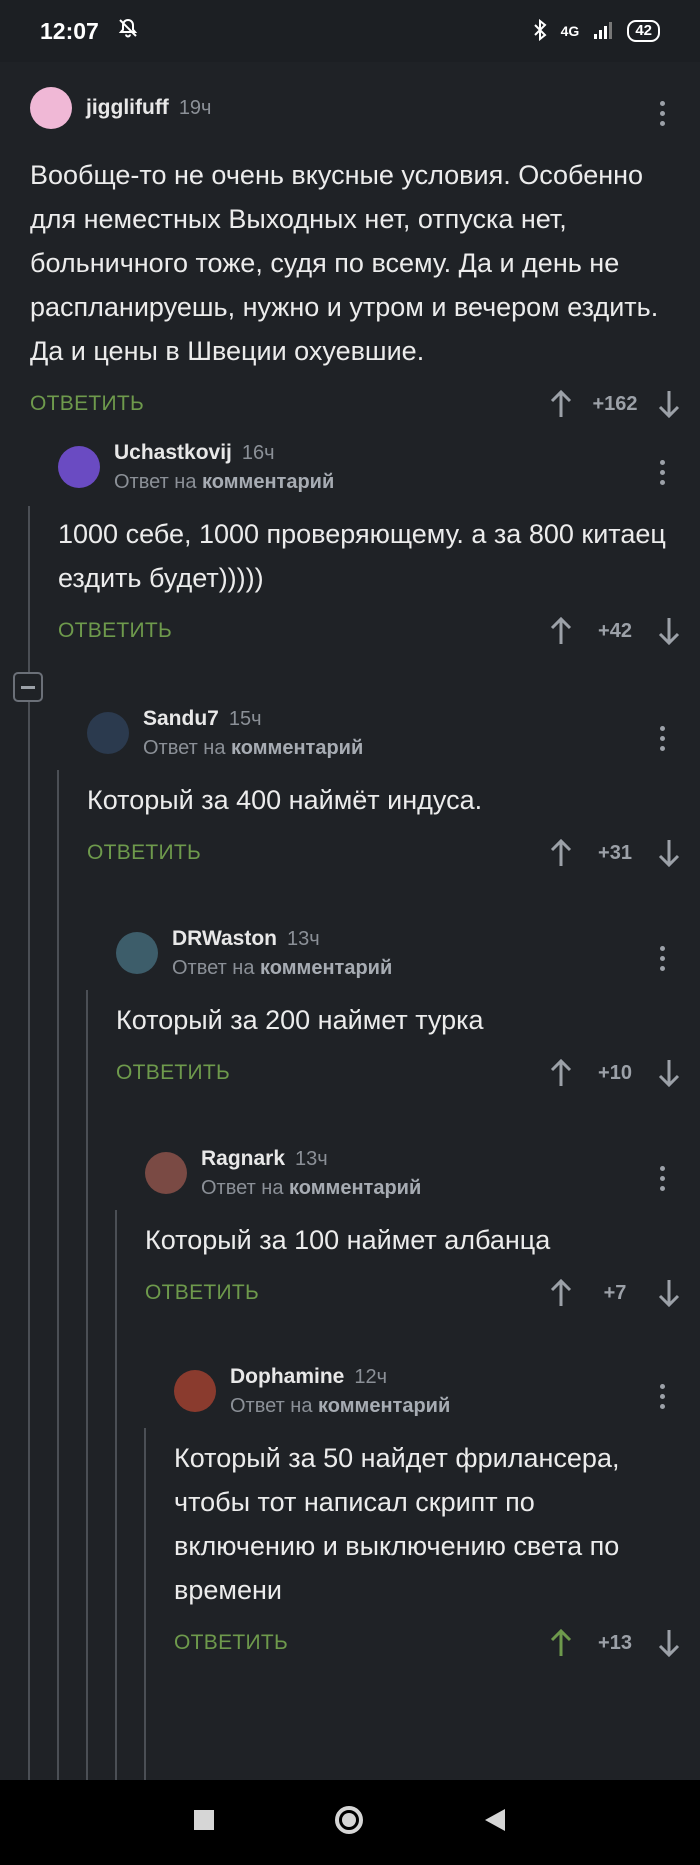  What do you see at coordinates (245, 718) in the screenshot?
I see `comment-time: 15ч` at bounding box center [245, 718].